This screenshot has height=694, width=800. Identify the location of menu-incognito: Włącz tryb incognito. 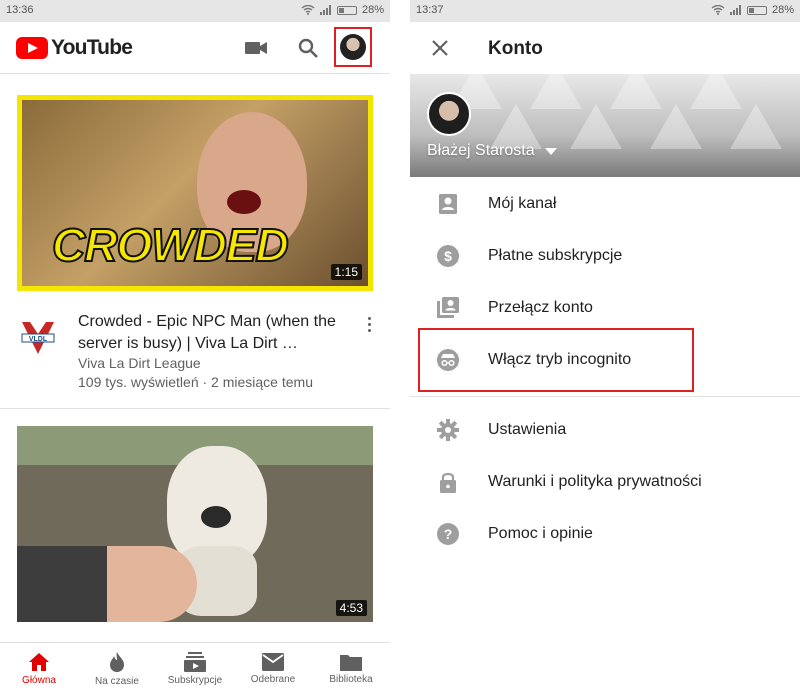
(605, 360).